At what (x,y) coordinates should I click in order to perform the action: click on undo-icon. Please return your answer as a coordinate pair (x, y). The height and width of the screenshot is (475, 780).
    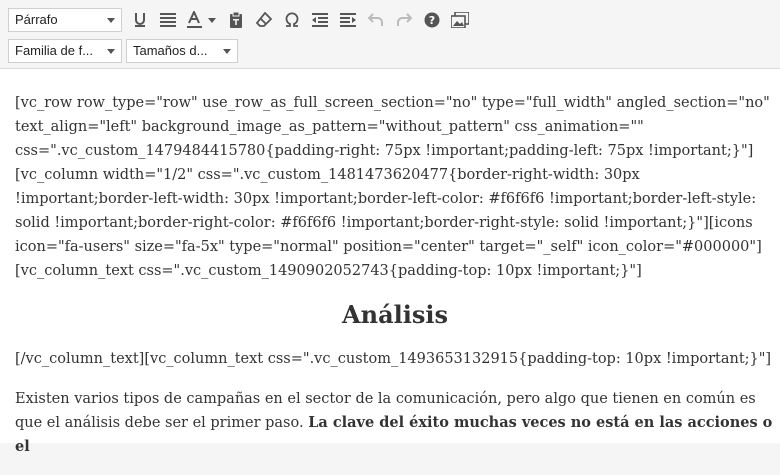
    Looking at the image, I should click on (376, 20).